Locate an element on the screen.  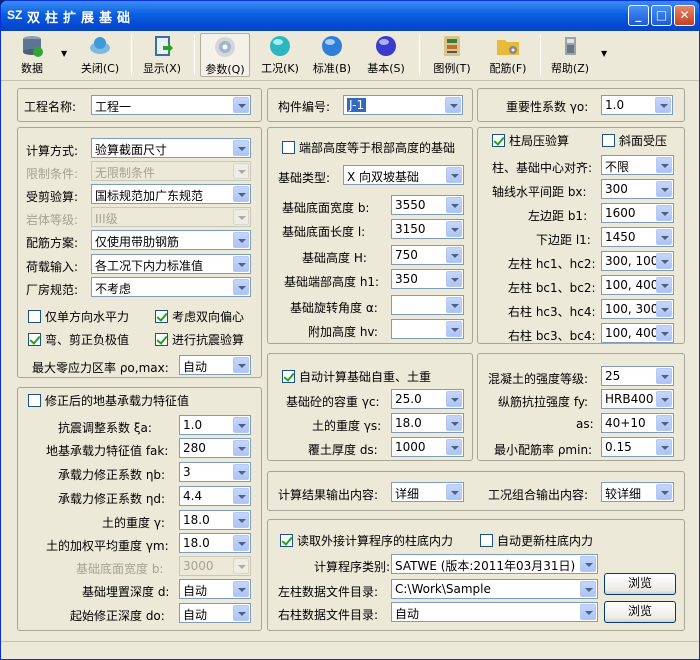
result-output-combo: 详细 is located at coordinates (427, 492).